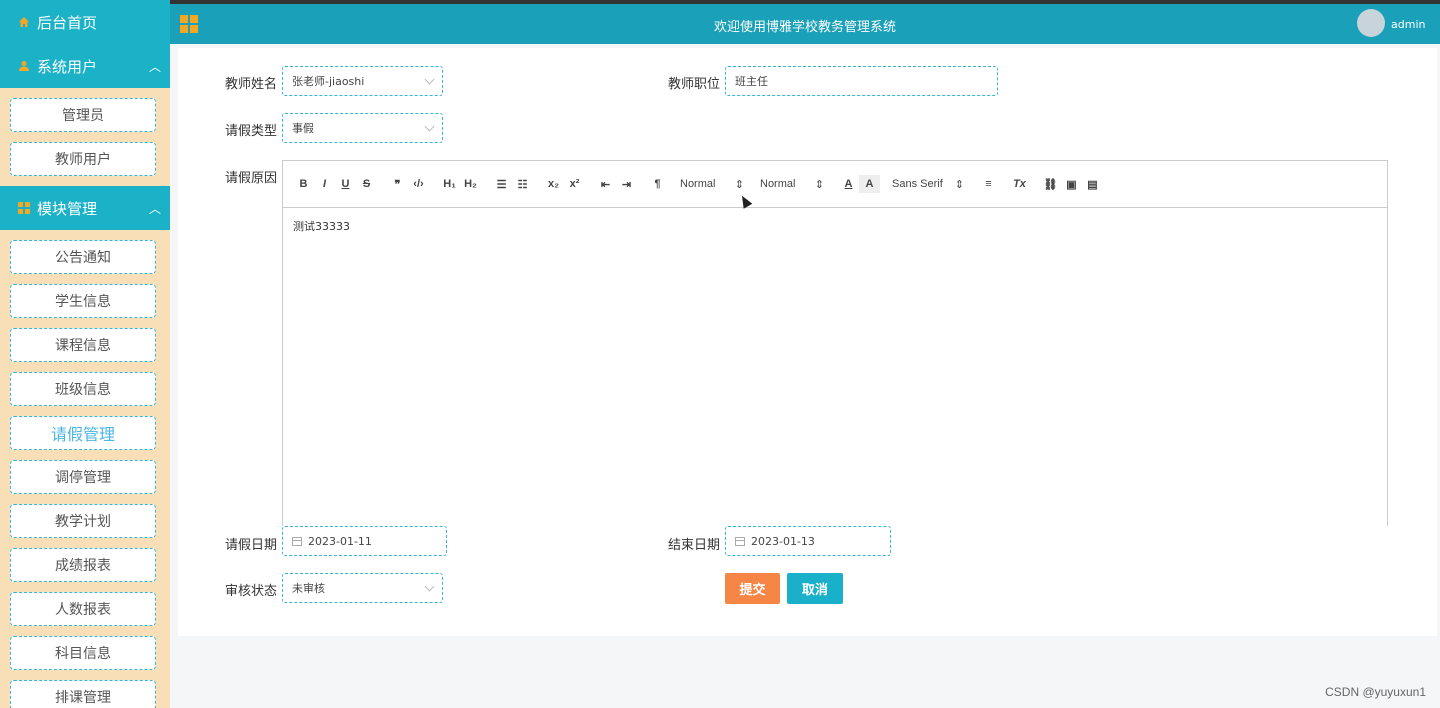  What do you see at coordinates (83, 389) in the screenshot?
I see `sidebar-item-class-info: 班级信息` at bounding box center [83, 389].